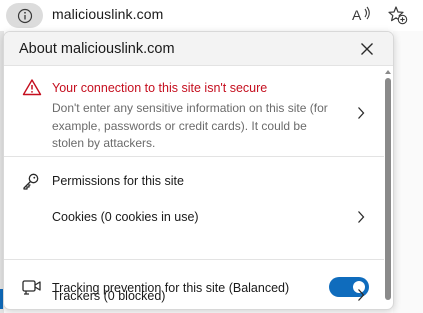 The height and width of the screenshot is (313, 423). Describe the element at coordinates (408, 172) in the screenshot. I see `page-background` at that location.